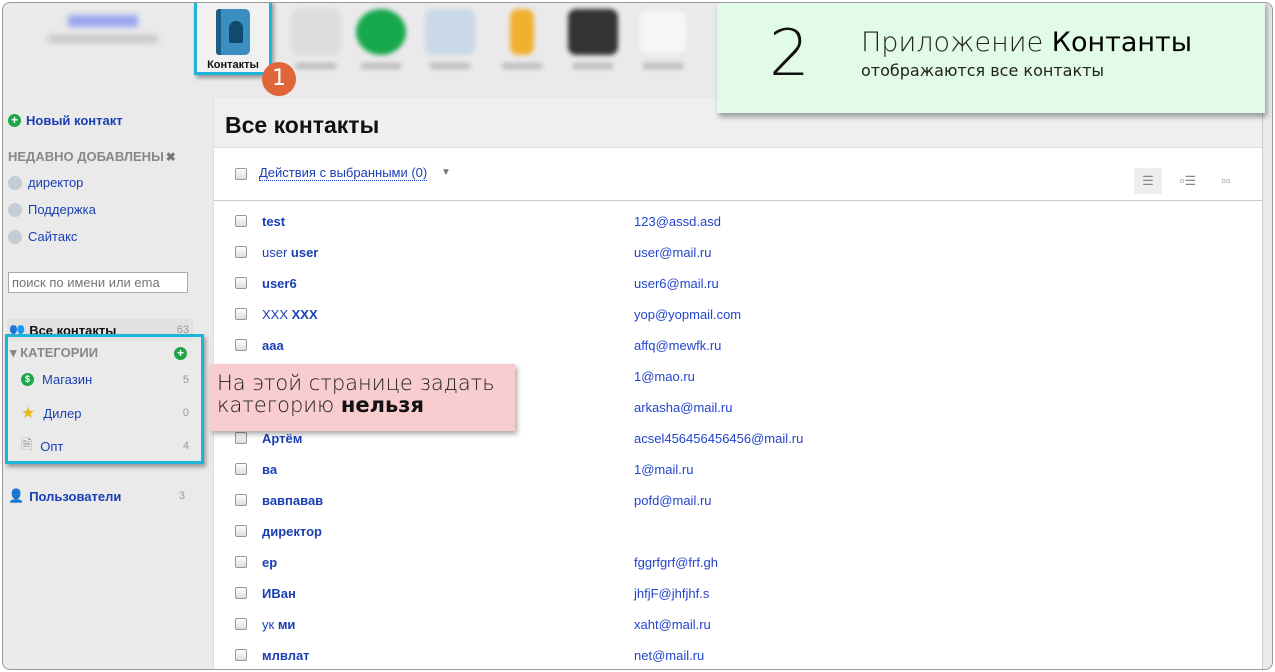 The height and width of the screenshot is (672, 1275). I want to click on contact-name: XXX XXX, so click(290, 314).